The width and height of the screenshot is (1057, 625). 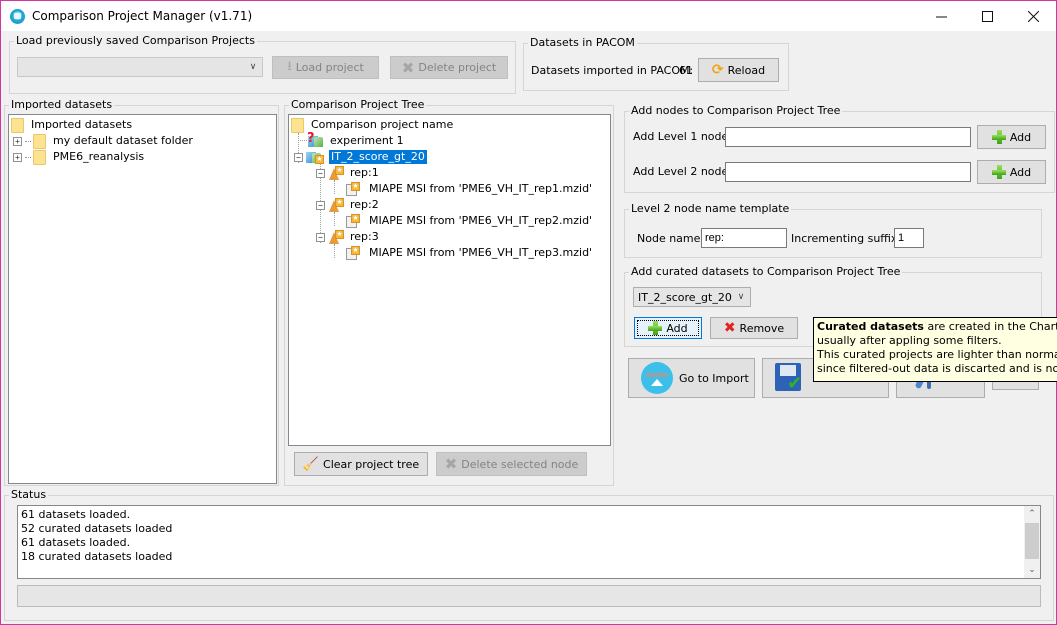 I want to click on reload-icon: ⟳, so click(x=717, y=70).